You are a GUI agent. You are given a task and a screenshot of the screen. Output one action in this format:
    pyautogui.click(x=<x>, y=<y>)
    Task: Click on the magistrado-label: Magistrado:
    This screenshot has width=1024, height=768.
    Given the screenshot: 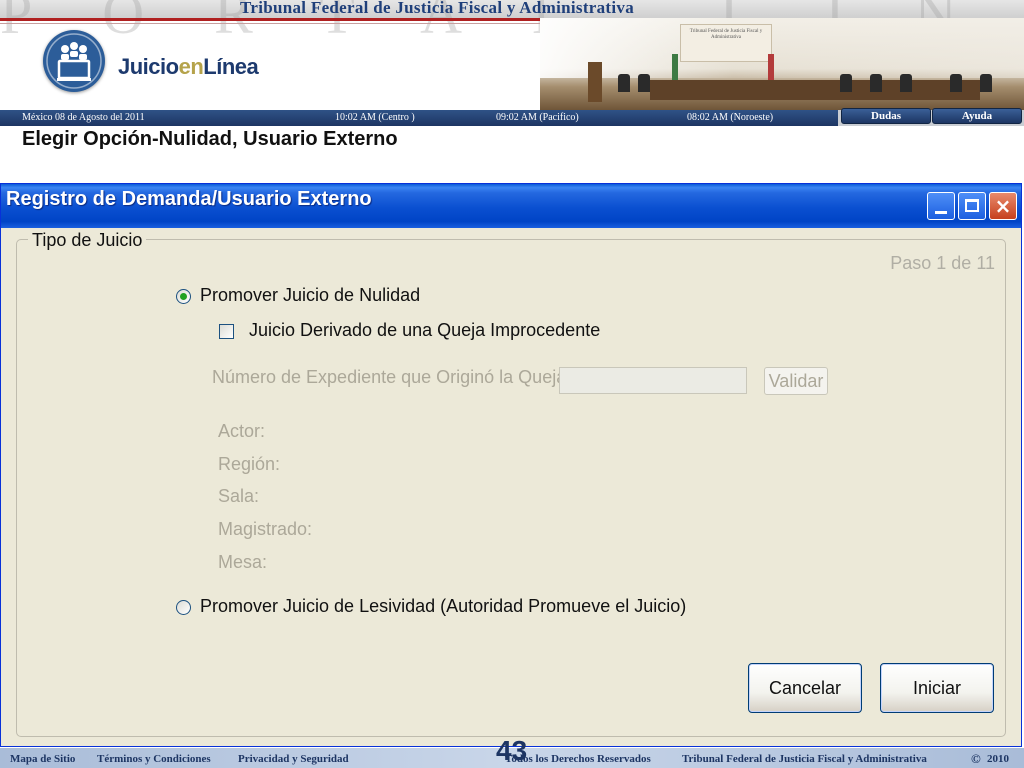 What is the action you would take?
    pyautogui.click(x=265, y=529)
    